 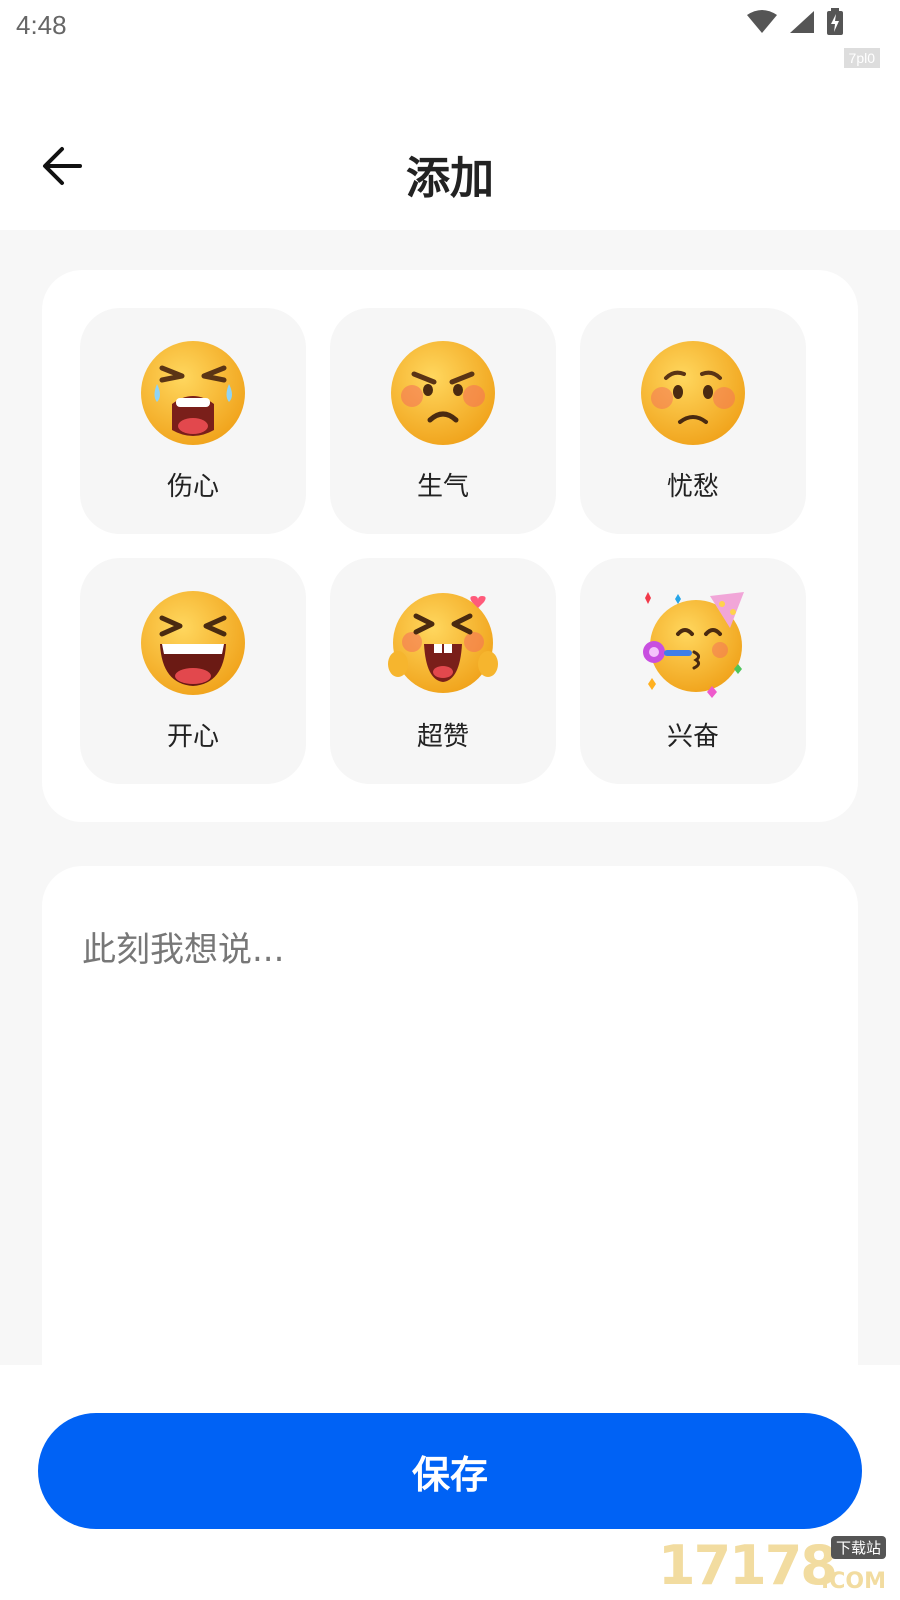 What do you see at coordinates (450, 34) in the screenshot?
I see `status-bar: 4:48 7pl0` at bounding box center [450, 34].